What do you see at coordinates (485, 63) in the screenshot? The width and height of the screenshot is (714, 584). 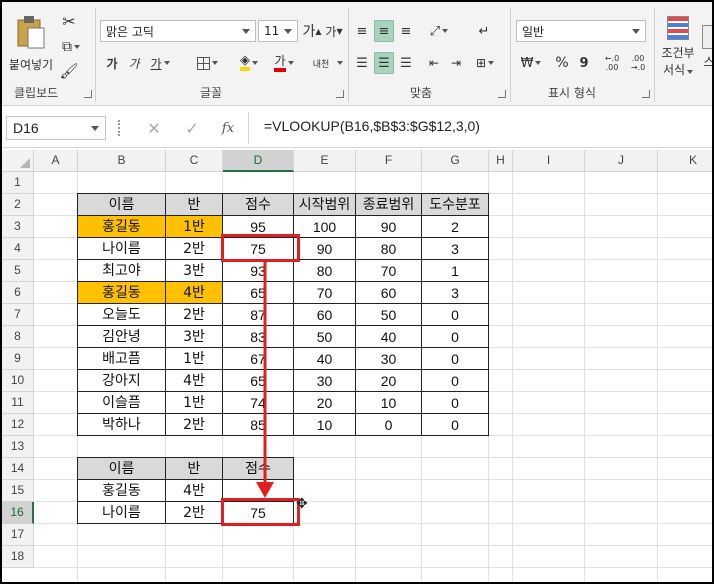 I see `merge-center-button: ⊞` at bounding box center [485, 63].